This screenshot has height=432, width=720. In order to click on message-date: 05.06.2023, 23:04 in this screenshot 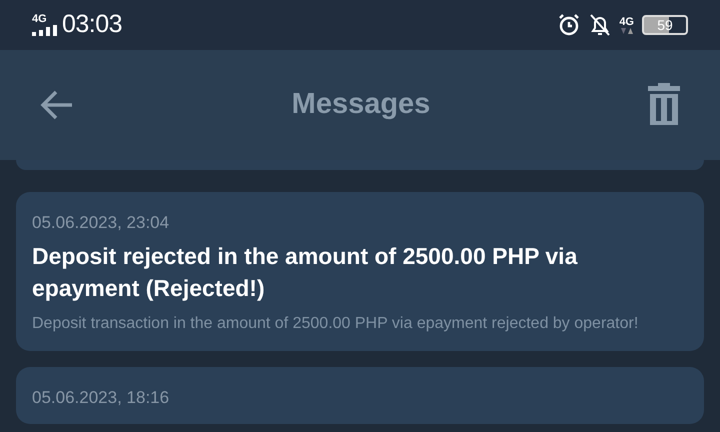, I will do `click(101, 223)`.